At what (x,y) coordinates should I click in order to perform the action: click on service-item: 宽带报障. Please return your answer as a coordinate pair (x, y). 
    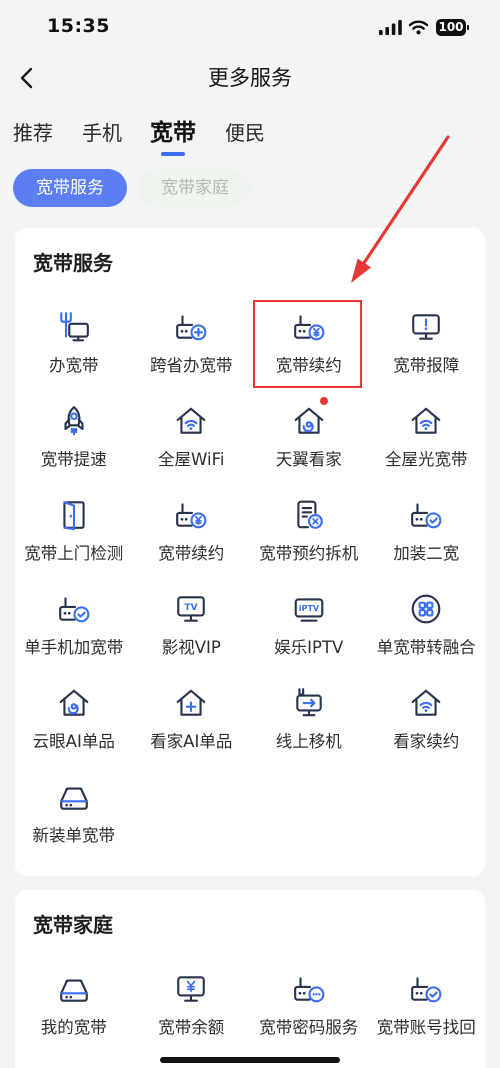
    Looking at the image, I should click on (427, 343).